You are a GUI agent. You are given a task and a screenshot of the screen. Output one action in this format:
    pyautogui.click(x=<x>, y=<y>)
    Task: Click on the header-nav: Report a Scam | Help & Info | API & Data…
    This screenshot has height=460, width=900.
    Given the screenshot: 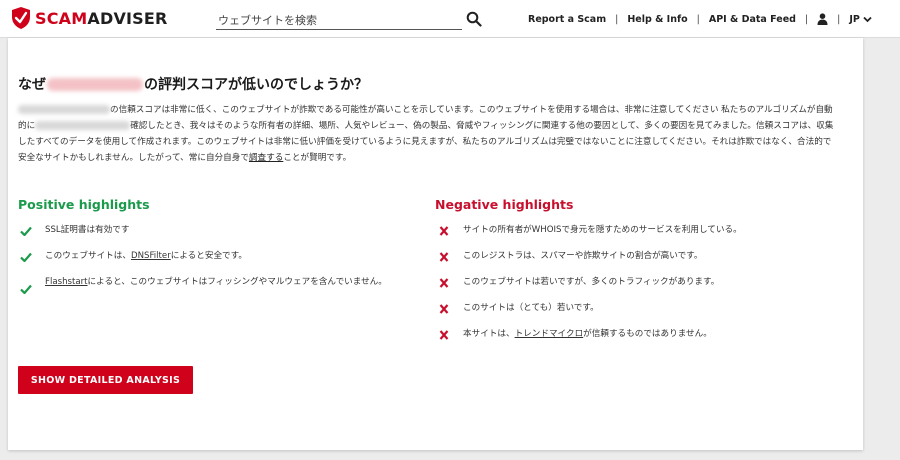 What is the action you would take?
    pyautogui.click(x=700, y=19)
    